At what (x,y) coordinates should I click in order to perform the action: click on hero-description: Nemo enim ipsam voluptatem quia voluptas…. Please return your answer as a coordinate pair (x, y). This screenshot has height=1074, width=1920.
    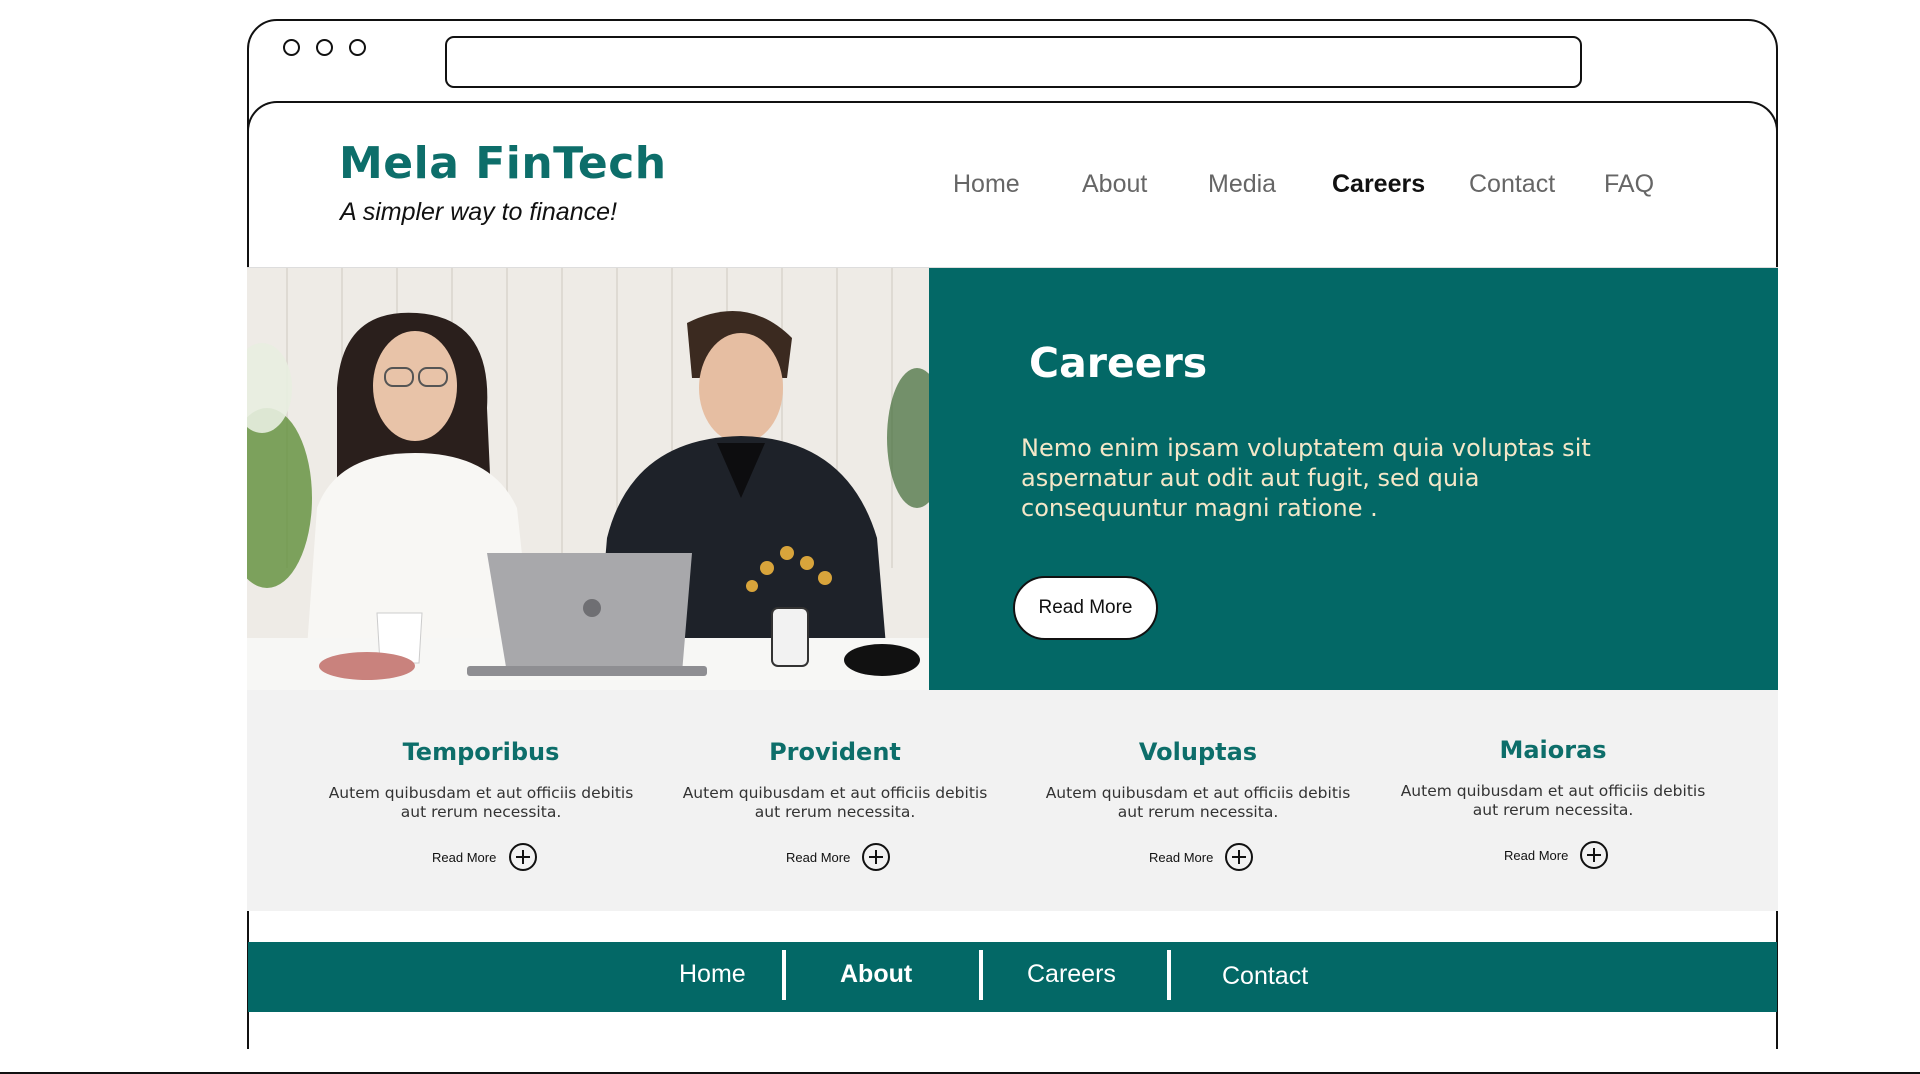
    Looking at the image, I should click on (1306, 478).